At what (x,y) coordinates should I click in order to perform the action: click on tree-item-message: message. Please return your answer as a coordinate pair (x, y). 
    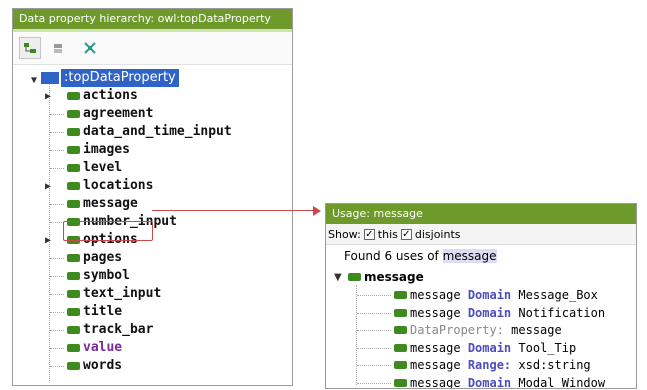
    Looking at the image, I should click on (102, 204).